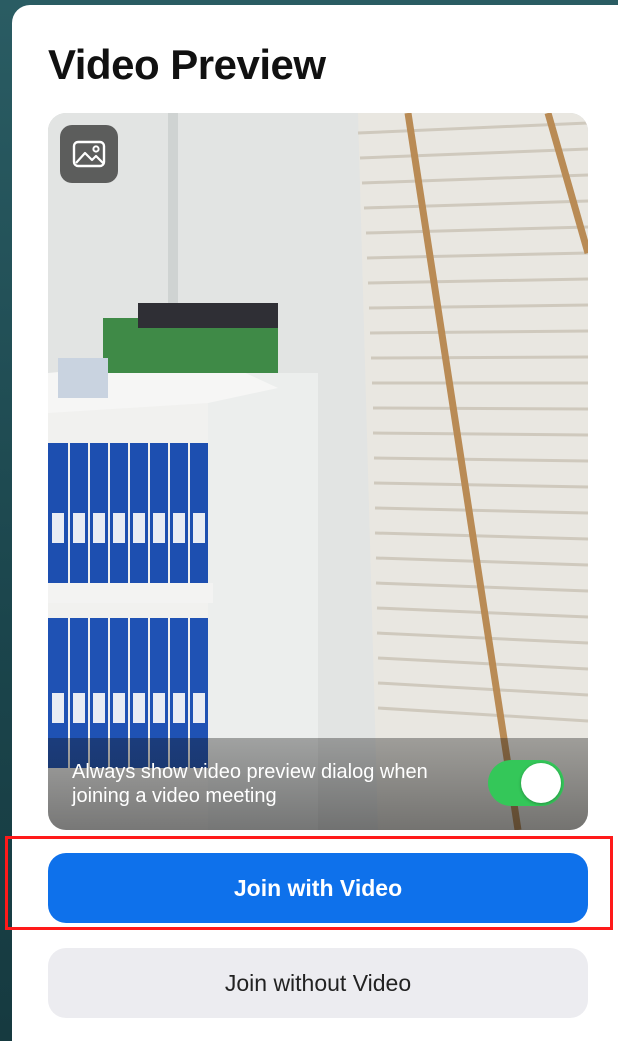 Image resolution: width=618 pixels, height=1041 pixels. Describe the element at coordinates (309, 883) in the screenshot. I see `highlight-annotation` at that location.